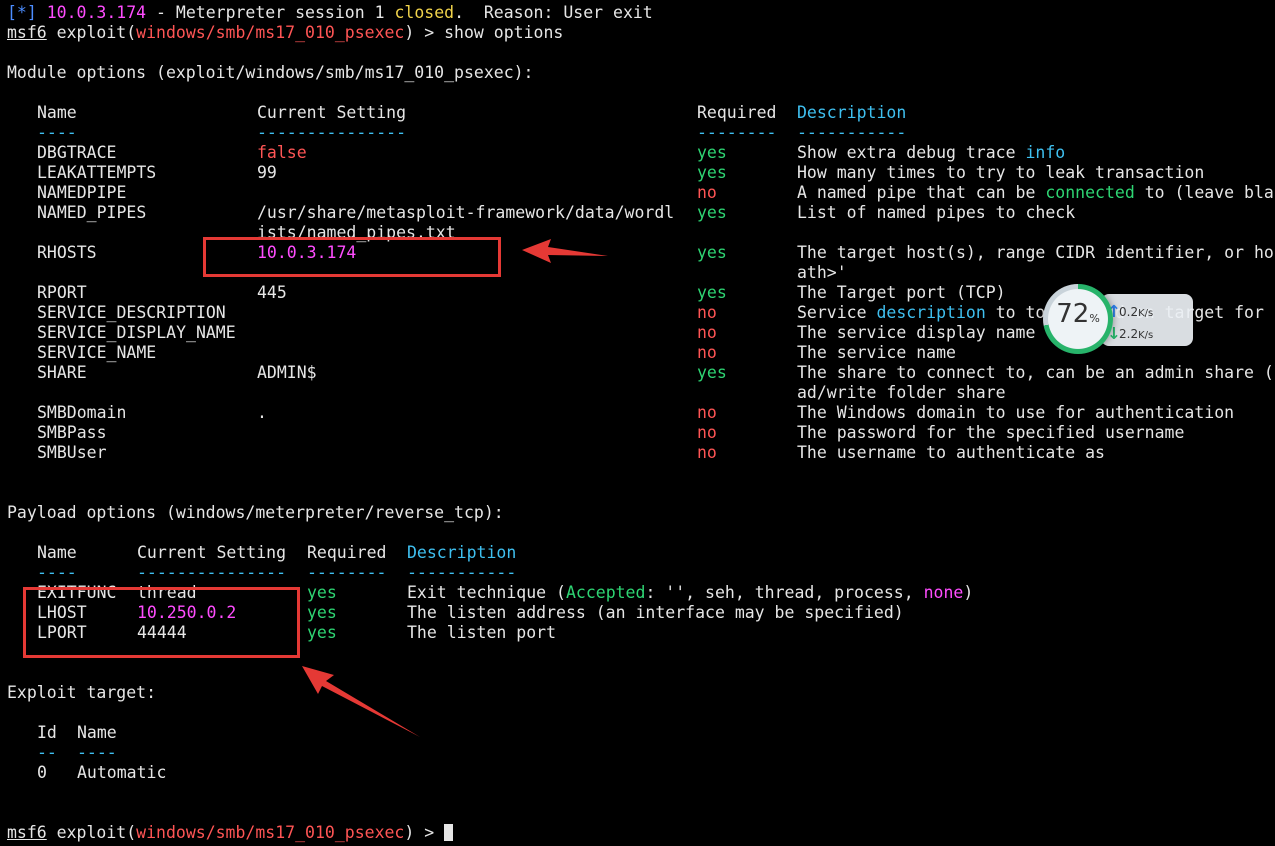  Describe the element at coordinates (1136, 312) in the screenshot. I see `upload-speed: 0.2K/s` at that location.